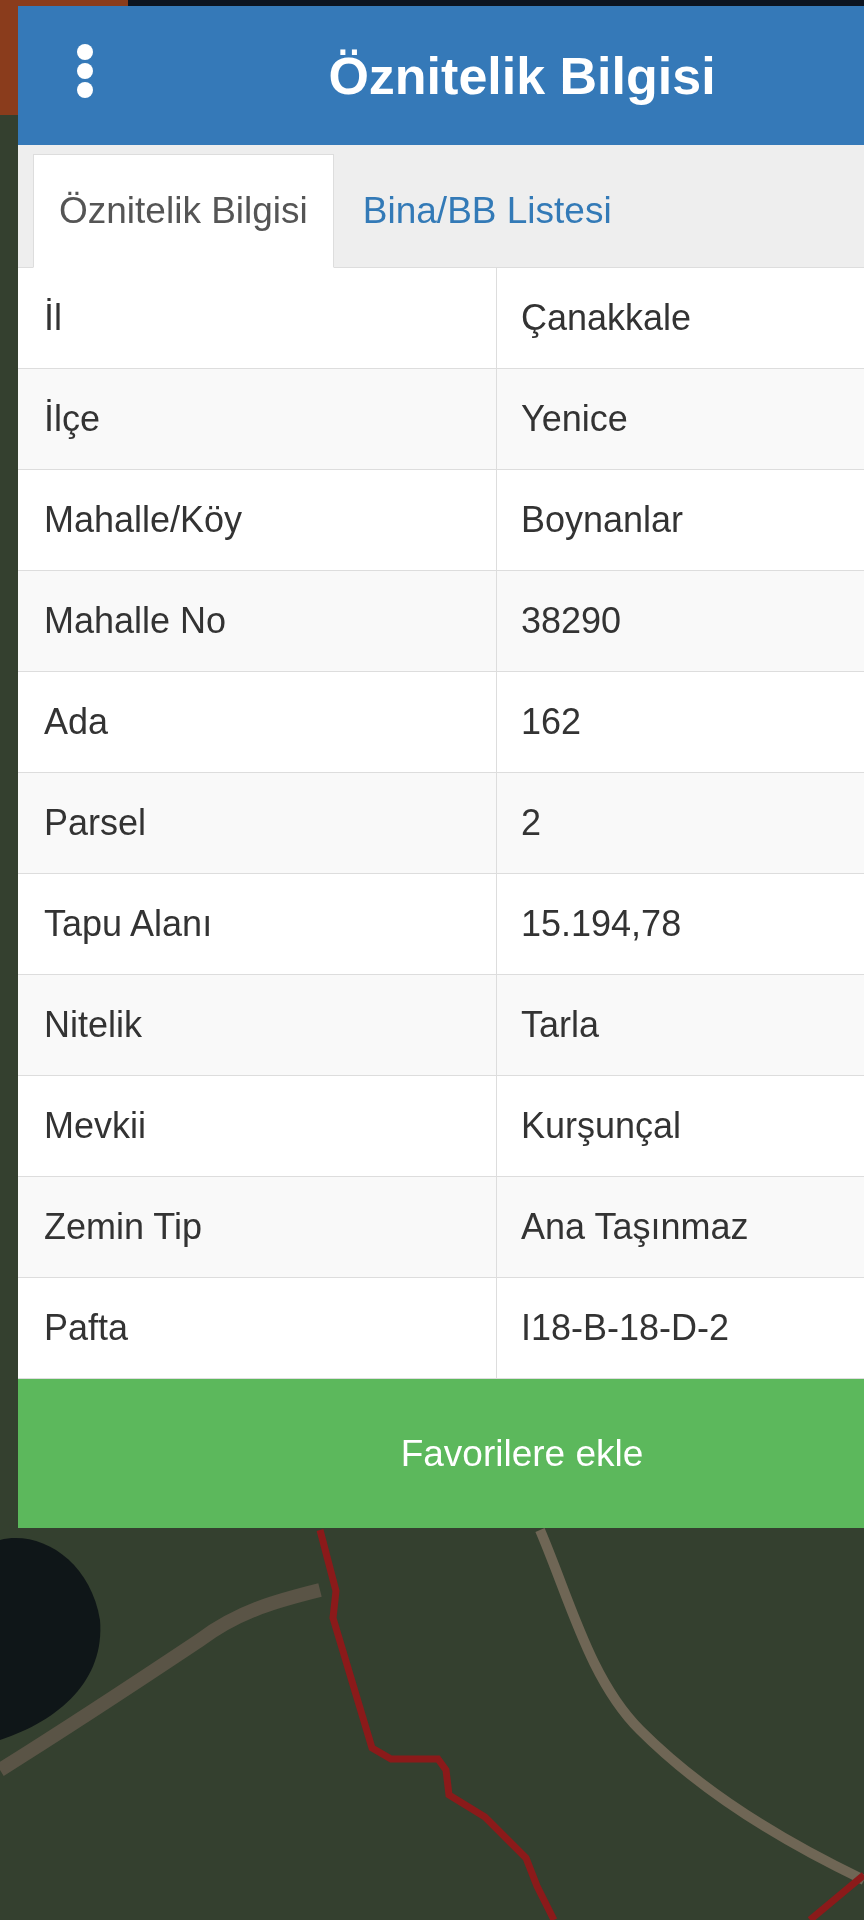 This screenshot has height=1920, width=864. I want to click on attribute-value-cell-text: Yenice, so click(574, 419).